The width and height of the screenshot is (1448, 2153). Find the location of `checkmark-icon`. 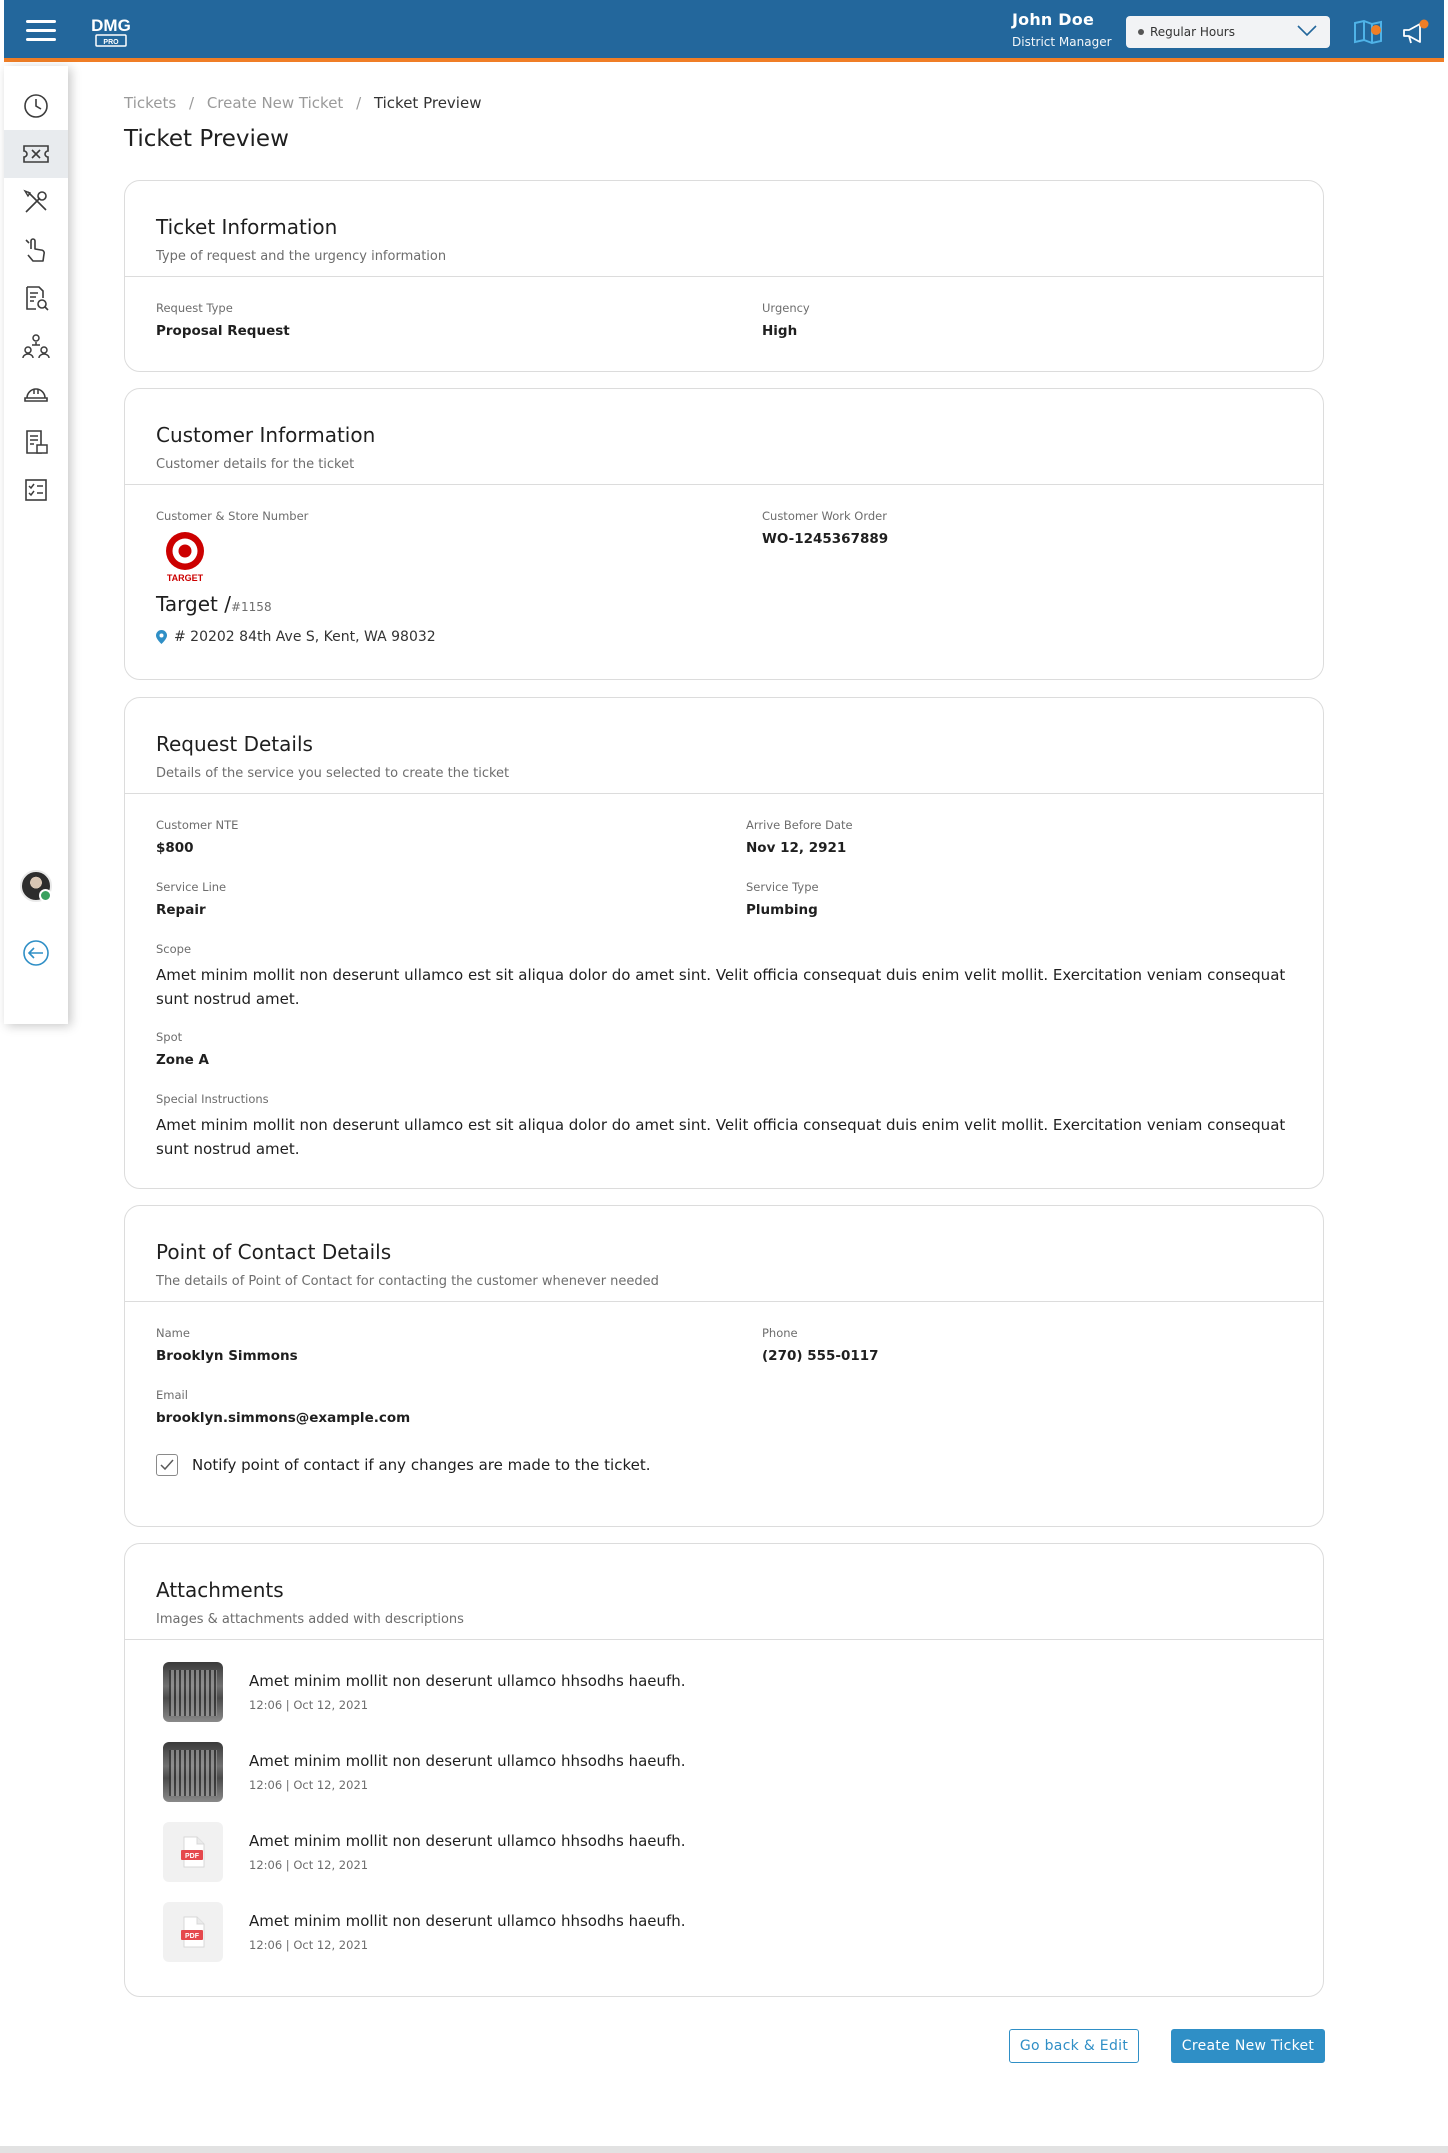

checkmark-icon is located at coordinates (167, 1465).